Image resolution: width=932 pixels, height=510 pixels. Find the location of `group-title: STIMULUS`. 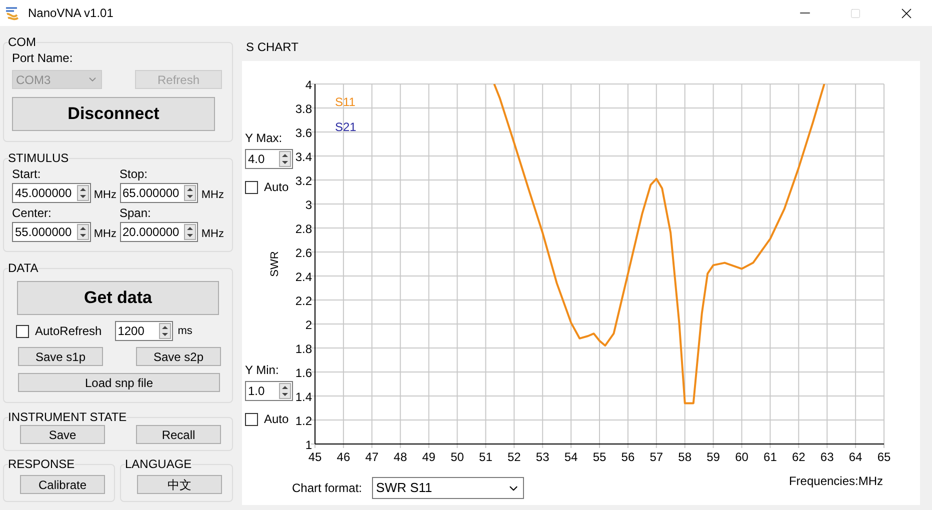

group-title: STIMULUS is located at coordinates (38, 158).